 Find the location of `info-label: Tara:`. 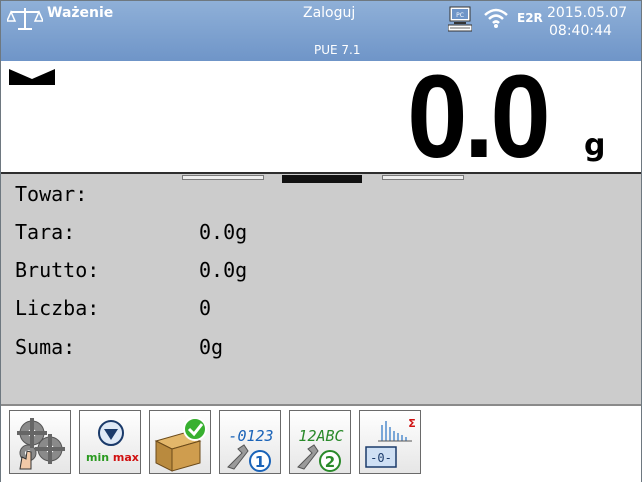

info-label: Tara: is located at coordinates (45, 232).